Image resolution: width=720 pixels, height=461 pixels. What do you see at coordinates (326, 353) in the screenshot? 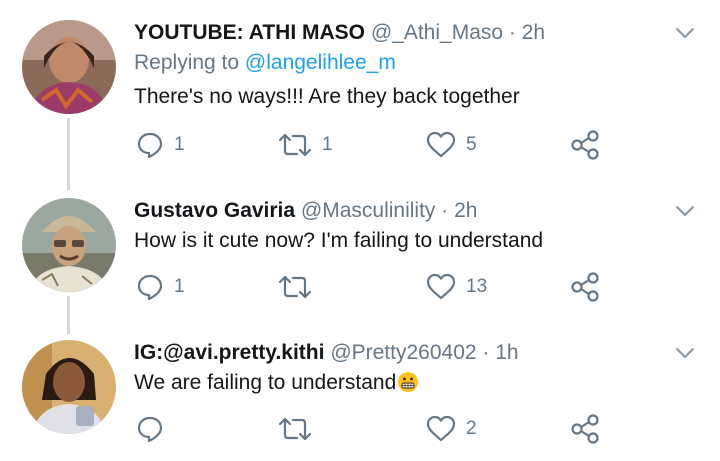
I see `tweet-header: IG:@avi.pretty.kithi @Pretty260402 · 1h` at bounding box center [326, 353].